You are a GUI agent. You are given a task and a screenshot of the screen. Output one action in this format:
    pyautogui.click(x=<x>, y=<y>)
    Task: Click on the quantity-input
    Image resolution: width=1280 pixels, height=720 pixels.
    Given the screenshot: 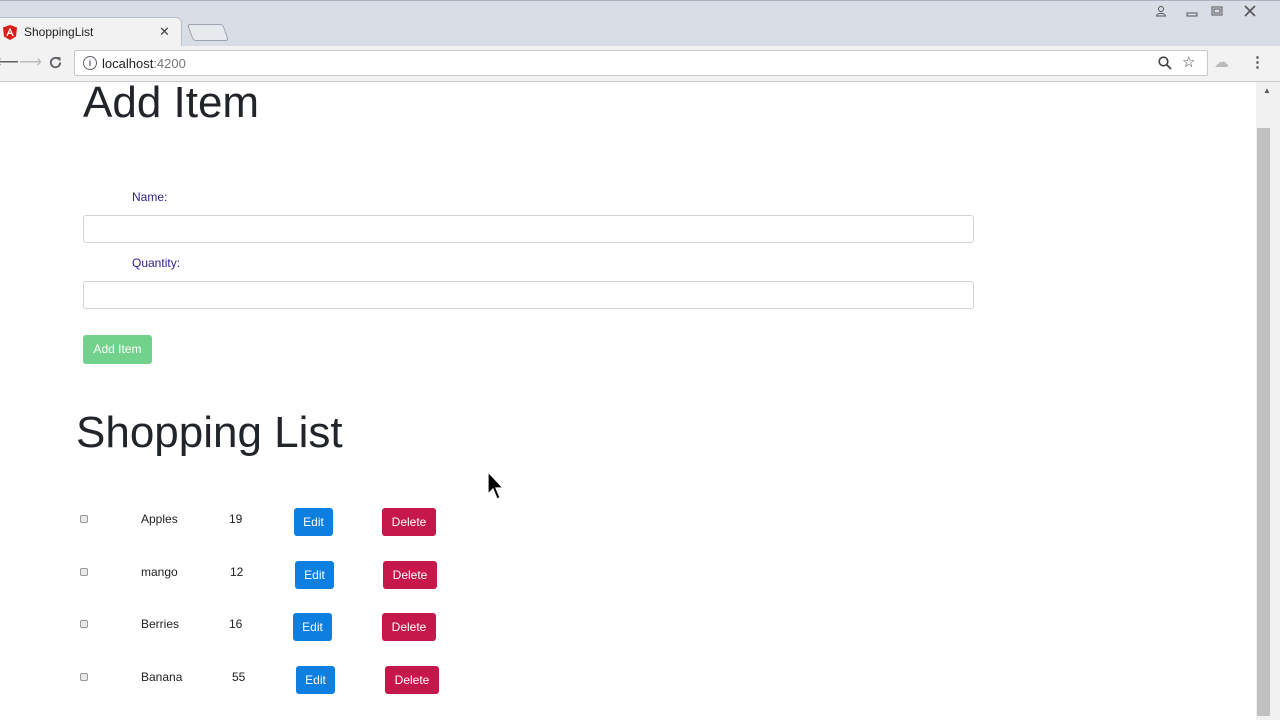 What is the action you would take?
    pyautogui.click(x=528, y=295)
    